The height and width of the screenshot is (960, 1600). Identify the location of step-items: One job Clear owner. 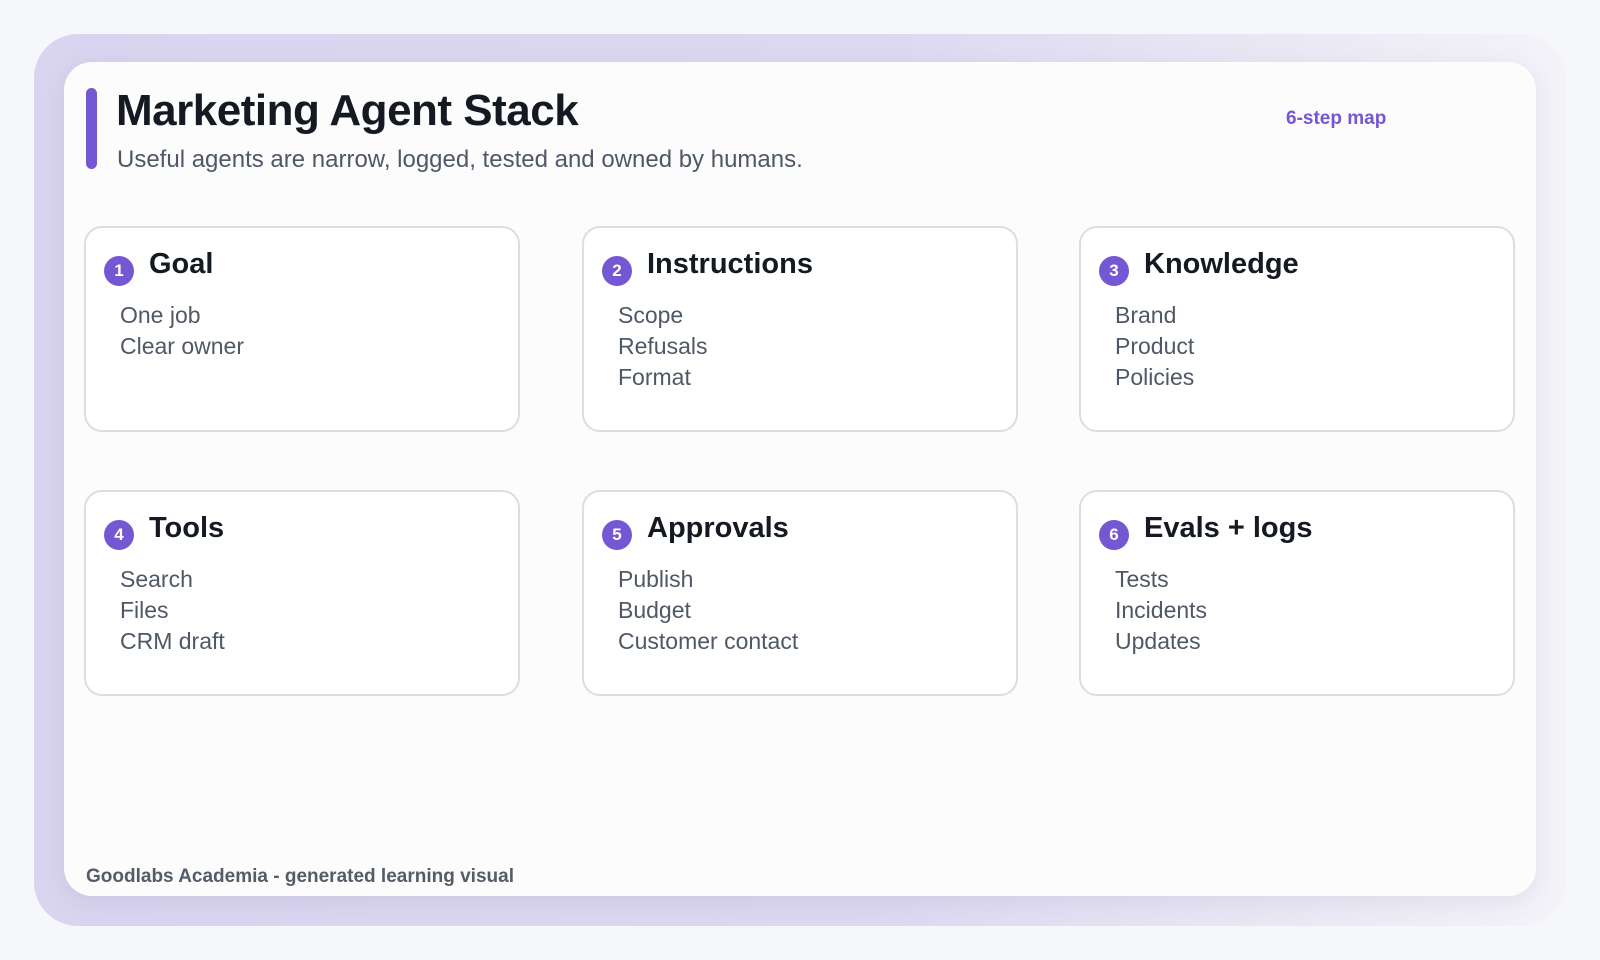
(182, 331).